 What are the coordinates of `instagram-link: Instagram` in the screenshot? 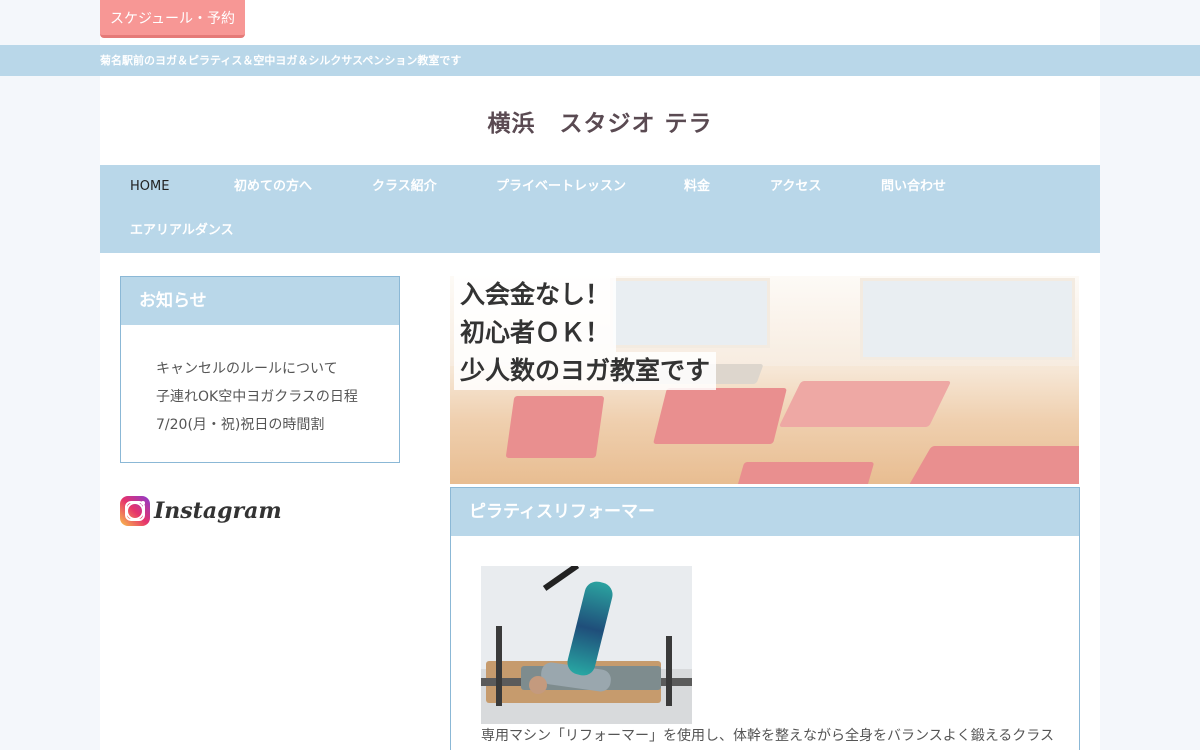 It's located at (201, 511).